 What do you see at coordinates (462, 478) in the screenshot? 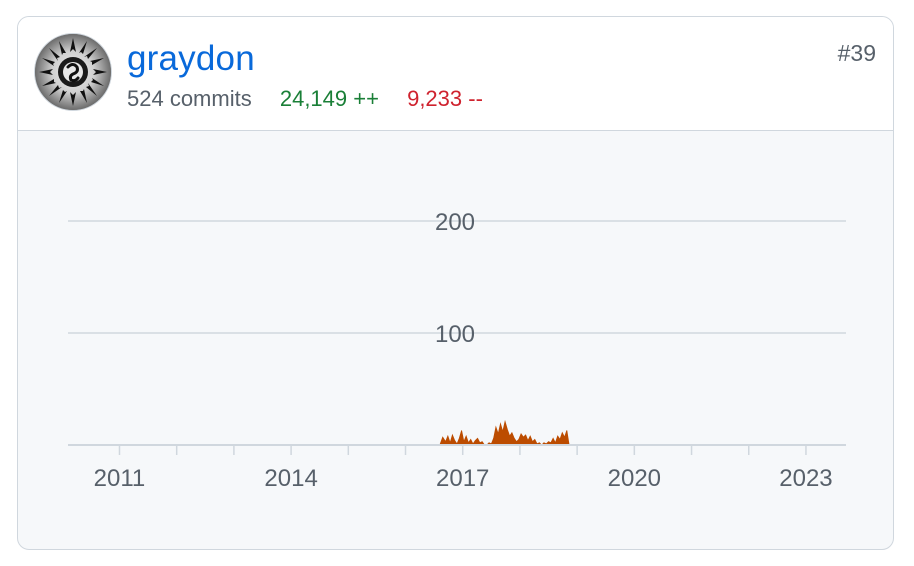
I see `x-tick-label: 2017` at bounding box center [462, 478].